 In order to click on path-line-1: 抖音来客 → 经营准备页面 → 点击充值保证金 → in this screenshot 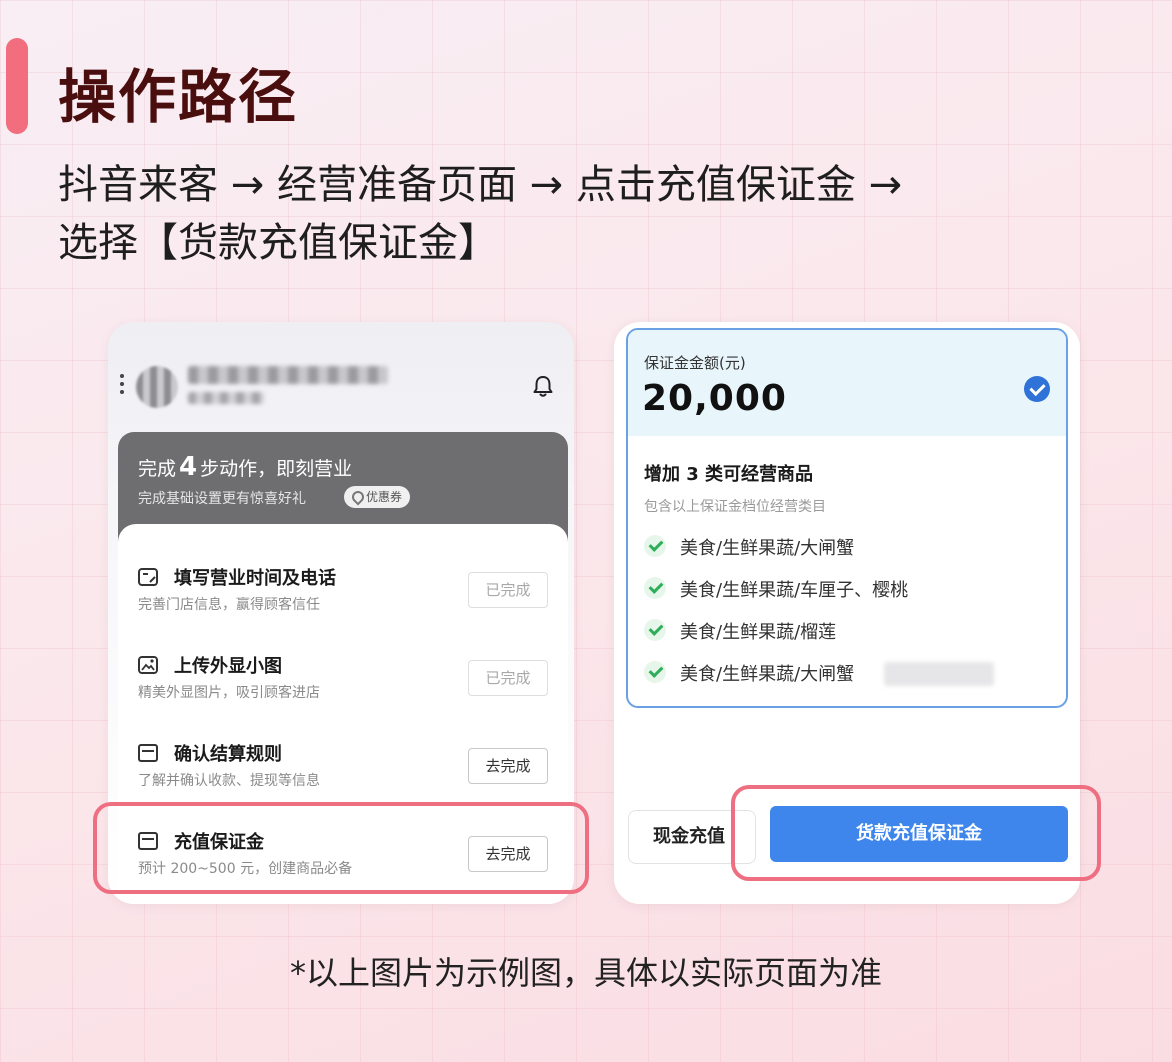, I will do `click(480, 185)`.